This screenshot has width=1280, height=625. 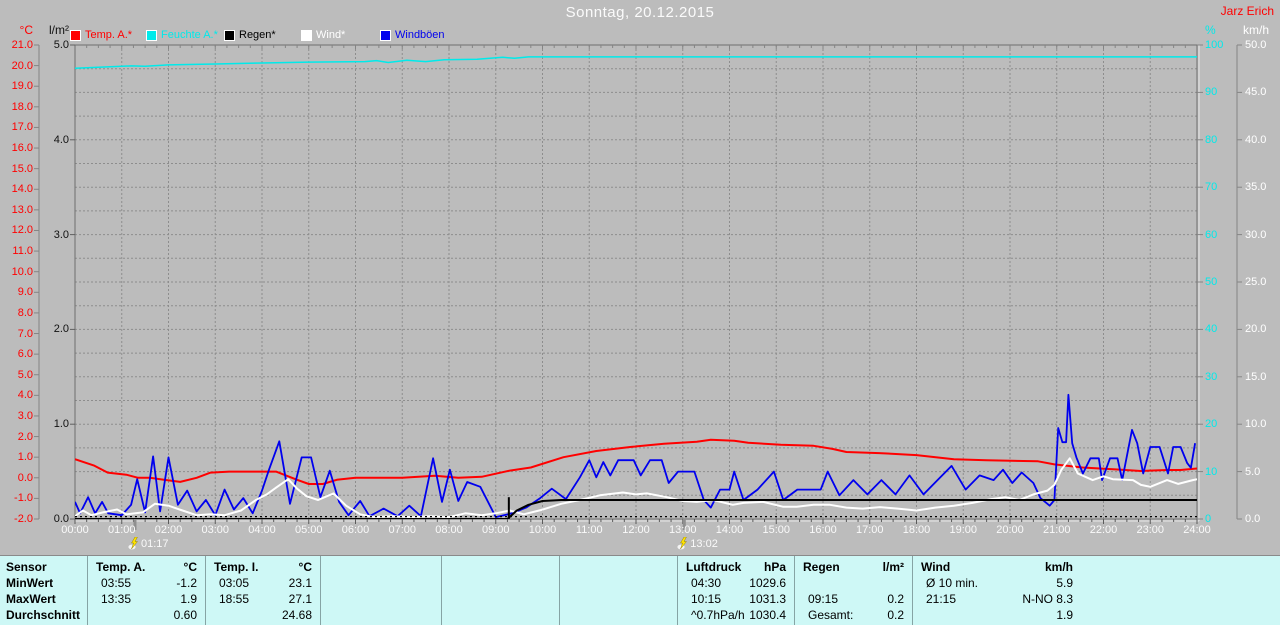 I want to click on table-cell-time: ^0.7hPa/h, so click(x=718, y=615).